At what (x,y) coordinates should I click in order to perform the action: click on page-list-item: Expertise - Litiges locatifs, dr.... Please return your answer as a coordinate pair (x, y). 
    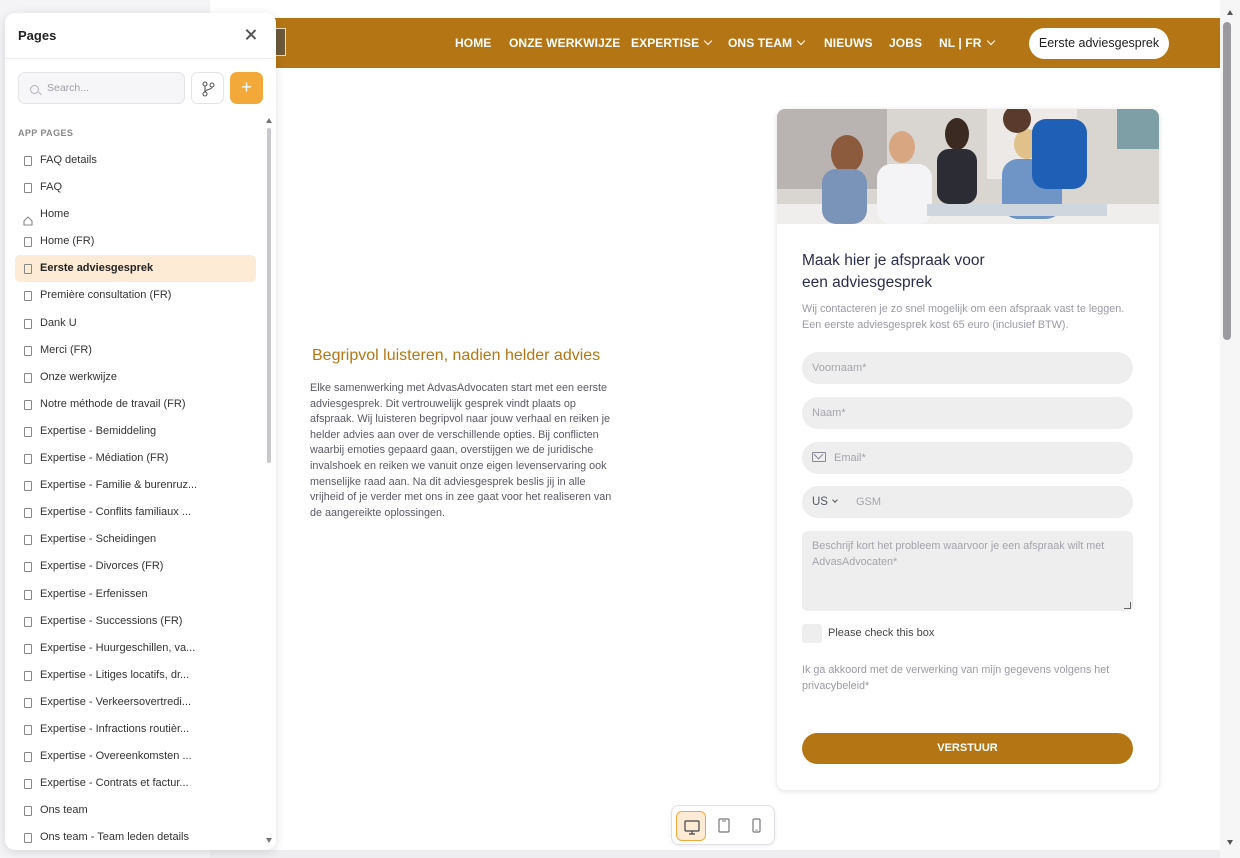
    Looking at the image, I should click on (135, 675).